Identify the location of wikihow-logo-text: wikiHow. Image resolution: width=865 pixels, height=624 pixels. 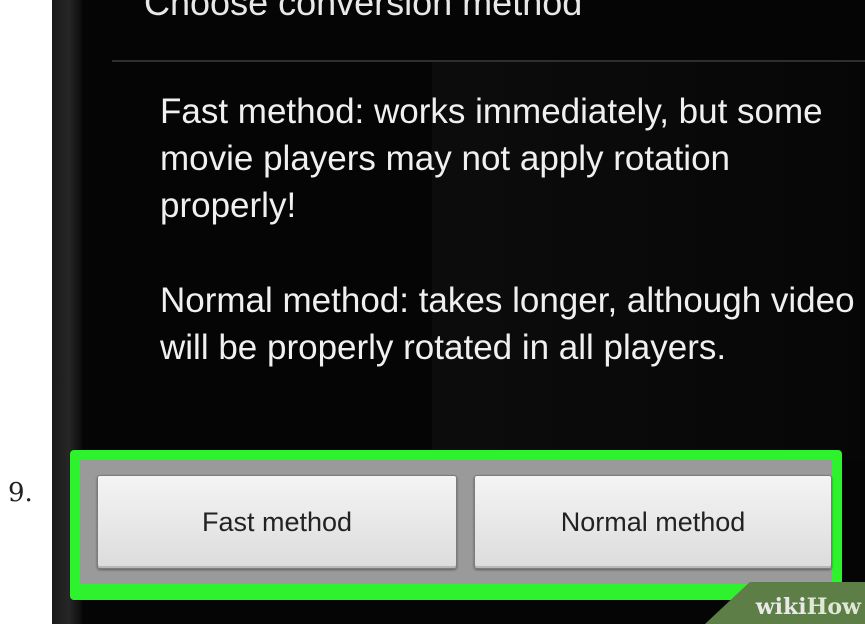
(808, 607).